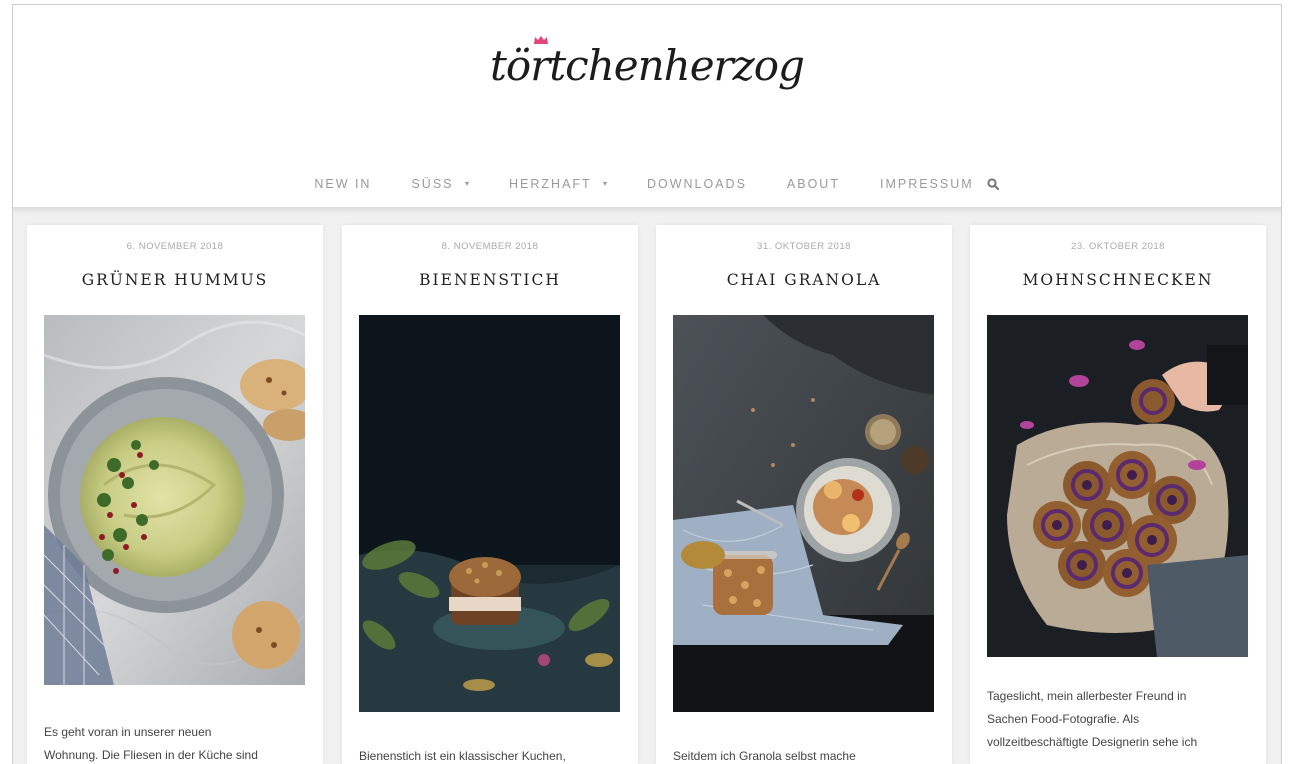 The height and width of the screenshot is (764, 1290). I want to click on granola-photo-illustration, so click(803, 513).